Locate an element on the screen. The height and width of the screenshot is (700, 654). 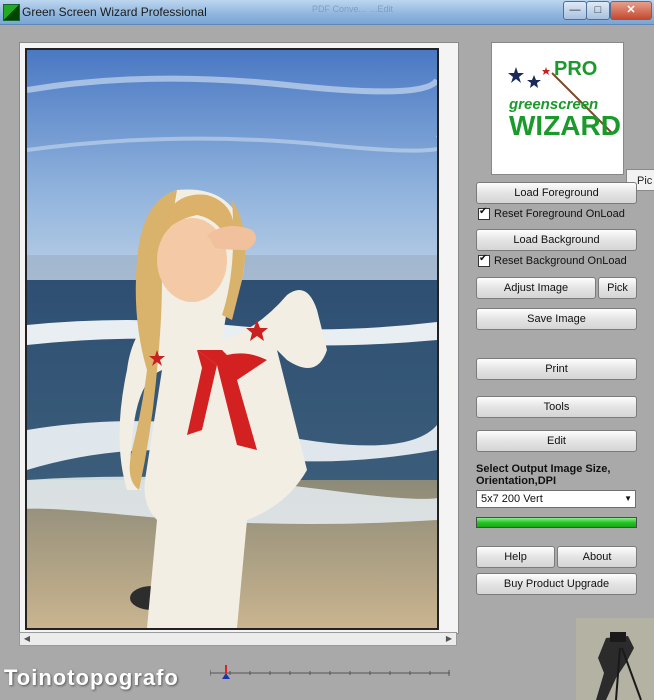
help-button: Help is located at coordinates (515, 557).